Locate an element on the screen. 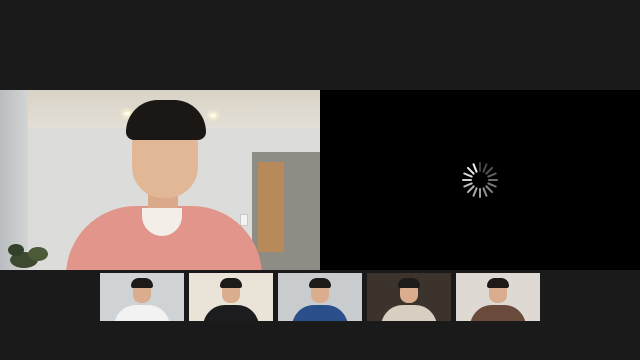  doorway-interior is located at coordinates (271, 207).